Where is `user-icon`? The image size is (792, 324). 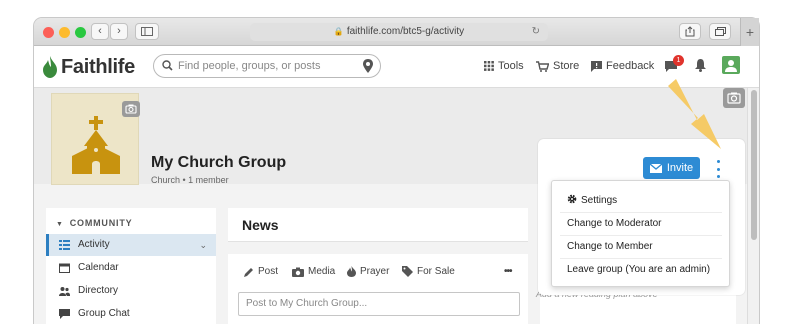
user-icon is located at coordinates (731, 66).